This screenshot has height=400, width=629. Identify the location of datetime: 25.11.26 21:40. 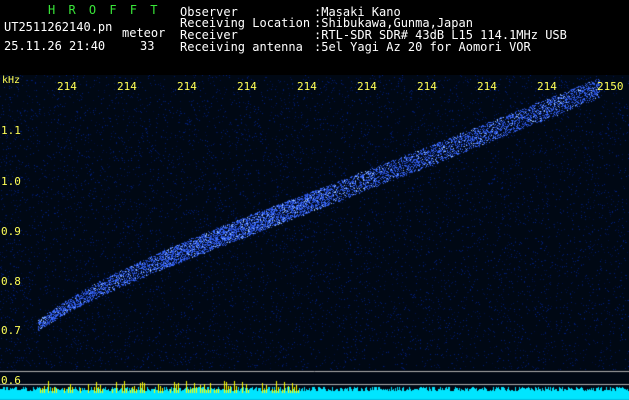
(55, 46).